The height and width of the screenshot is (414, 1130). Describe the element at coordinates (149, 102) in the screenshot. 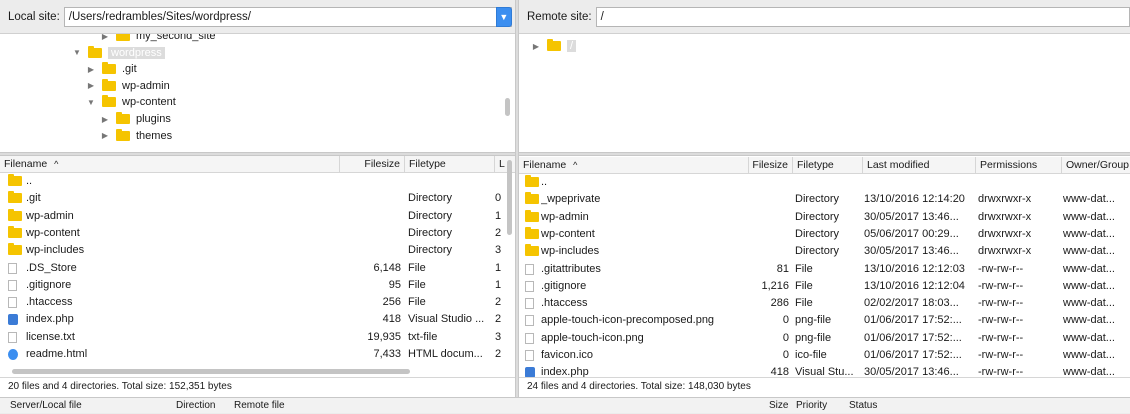

I see `local-tree-item-label: wp-content` at that location.